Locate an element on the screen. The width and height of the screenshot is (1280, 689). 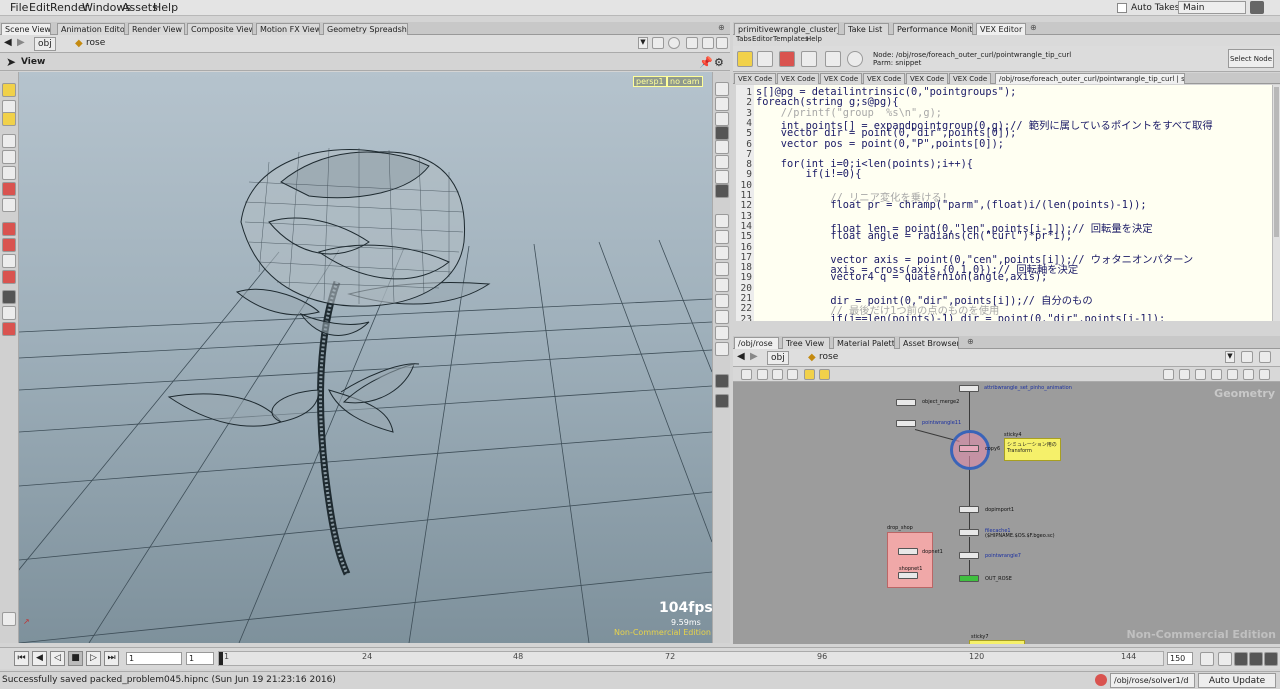
camera-badge-nocam: no cam is located at coordinates (685, 81).